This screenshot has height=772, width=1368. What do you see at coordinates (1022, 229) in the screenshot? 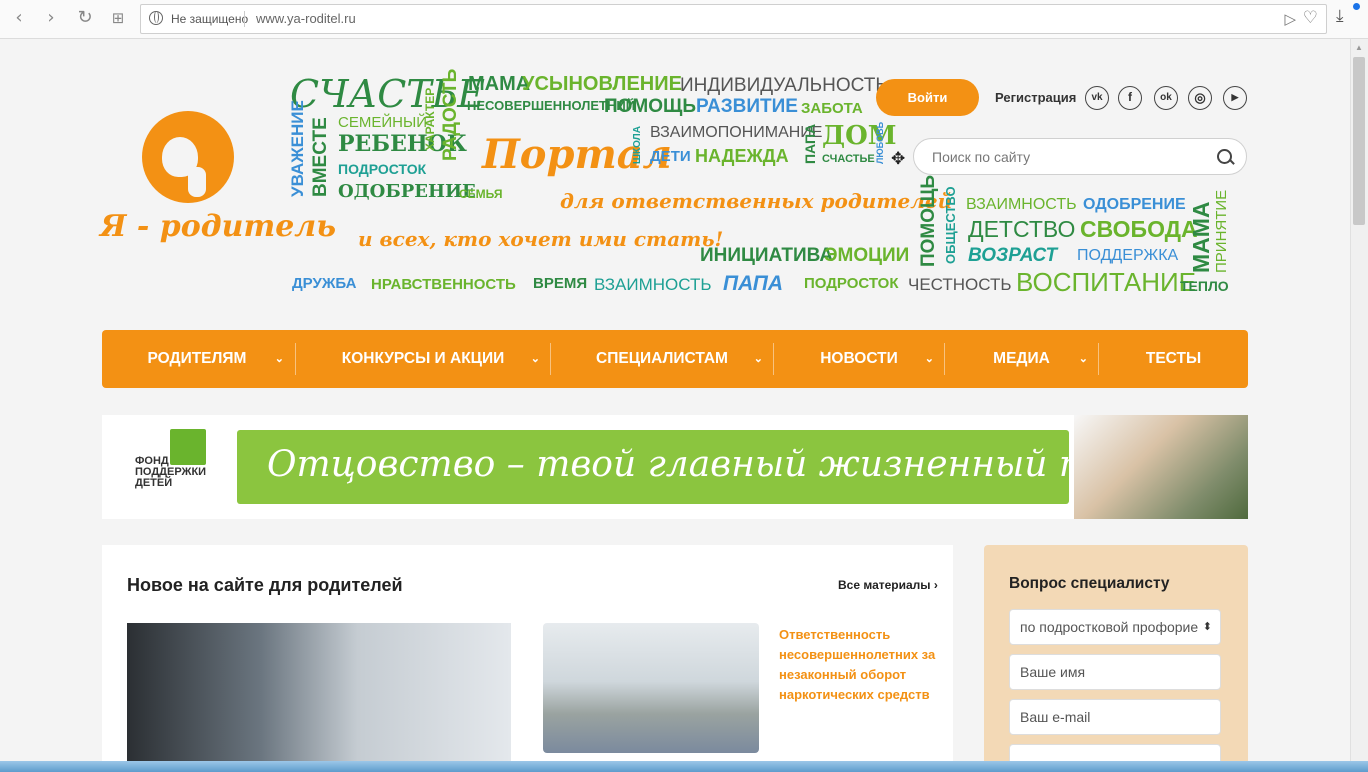
I see `wc-word: ДЕТСТВО` at bounding box center [1022, 229].